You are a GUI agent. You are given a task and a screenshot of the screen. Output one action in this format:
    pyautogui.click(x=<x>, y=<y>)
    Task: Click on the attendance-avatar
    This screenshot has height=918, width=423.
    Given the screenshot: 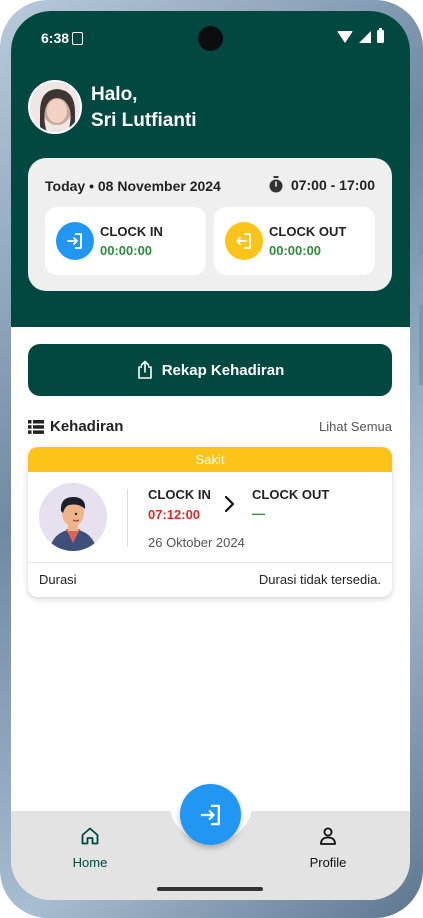 What is the action you would take?
    pyautogui.click(x=73, y=517)
    